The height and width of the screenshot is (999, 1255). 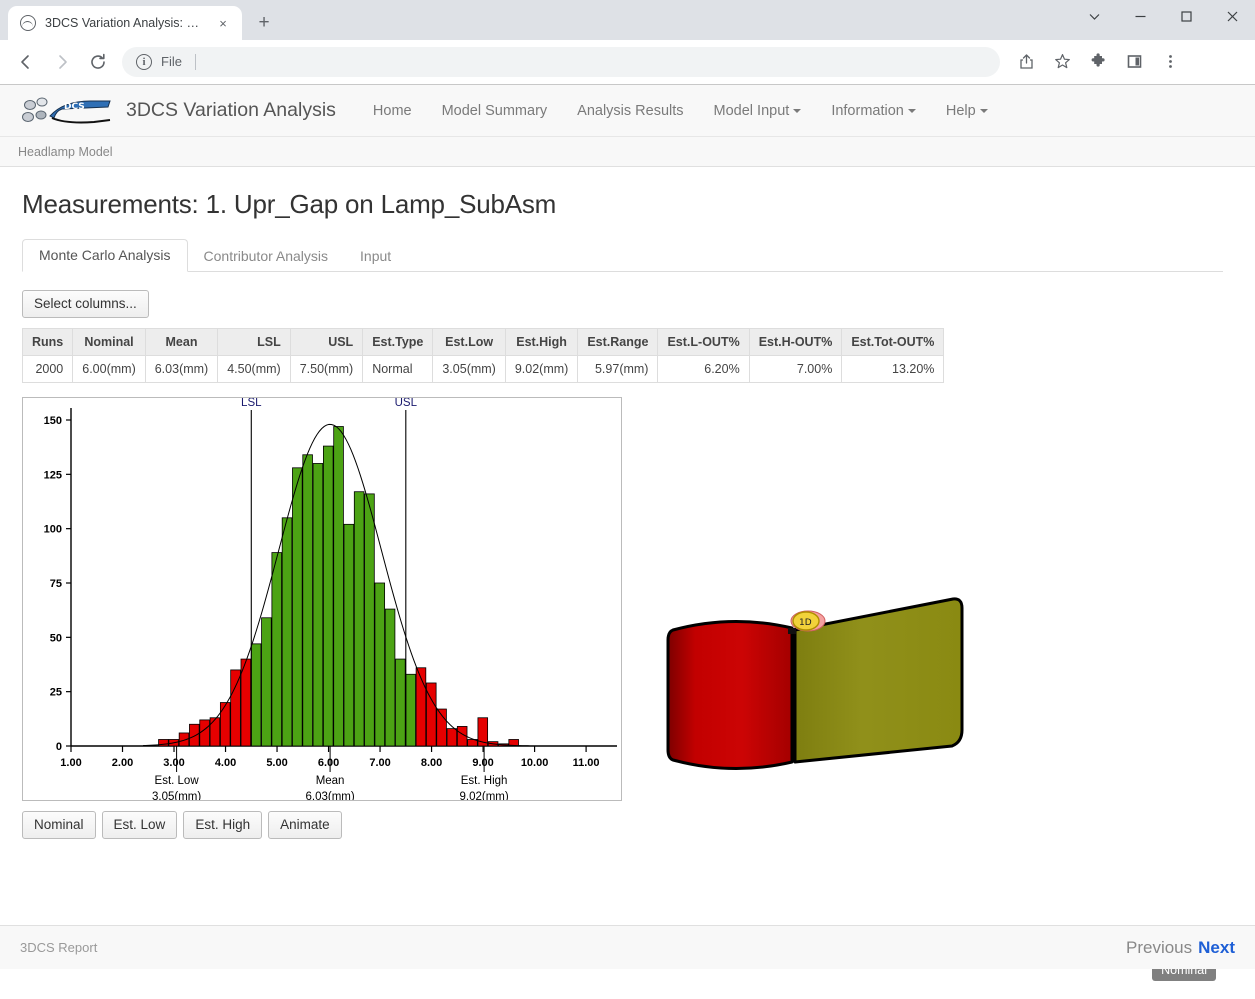 What do you see at coordinates (398, 369) in the screenshot?
I see `cell-est-type: Normal` at bounding box center [398, 369].